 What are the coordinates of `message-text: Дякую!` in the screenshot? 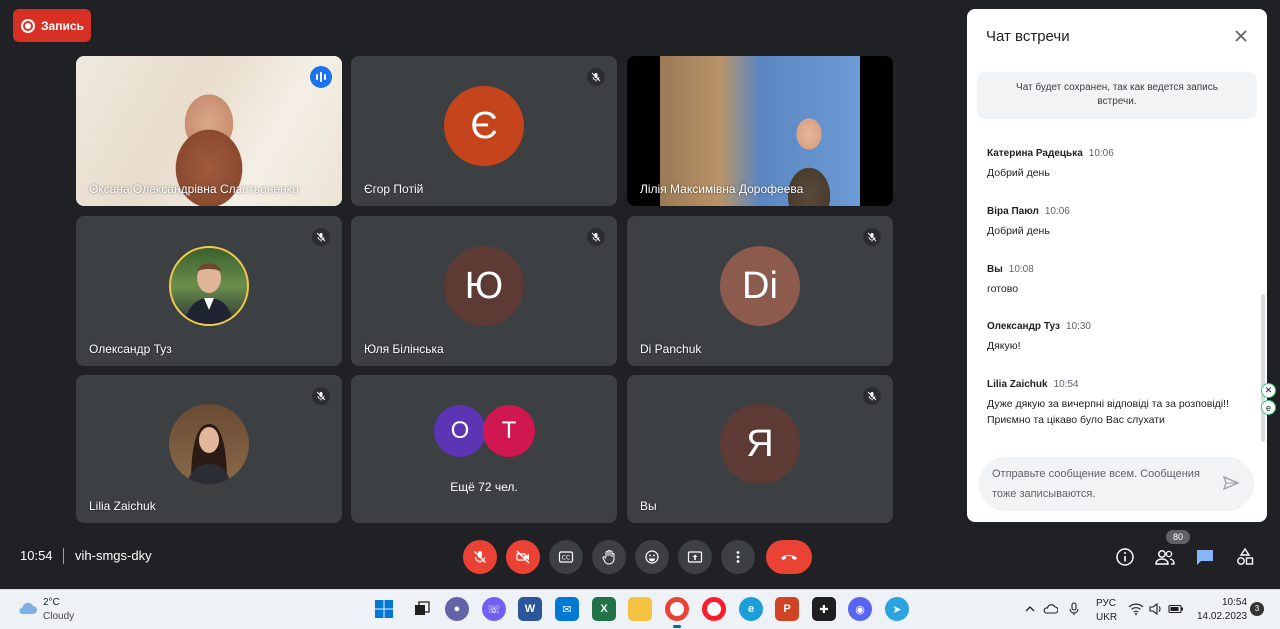 It's located at (1004, 346).